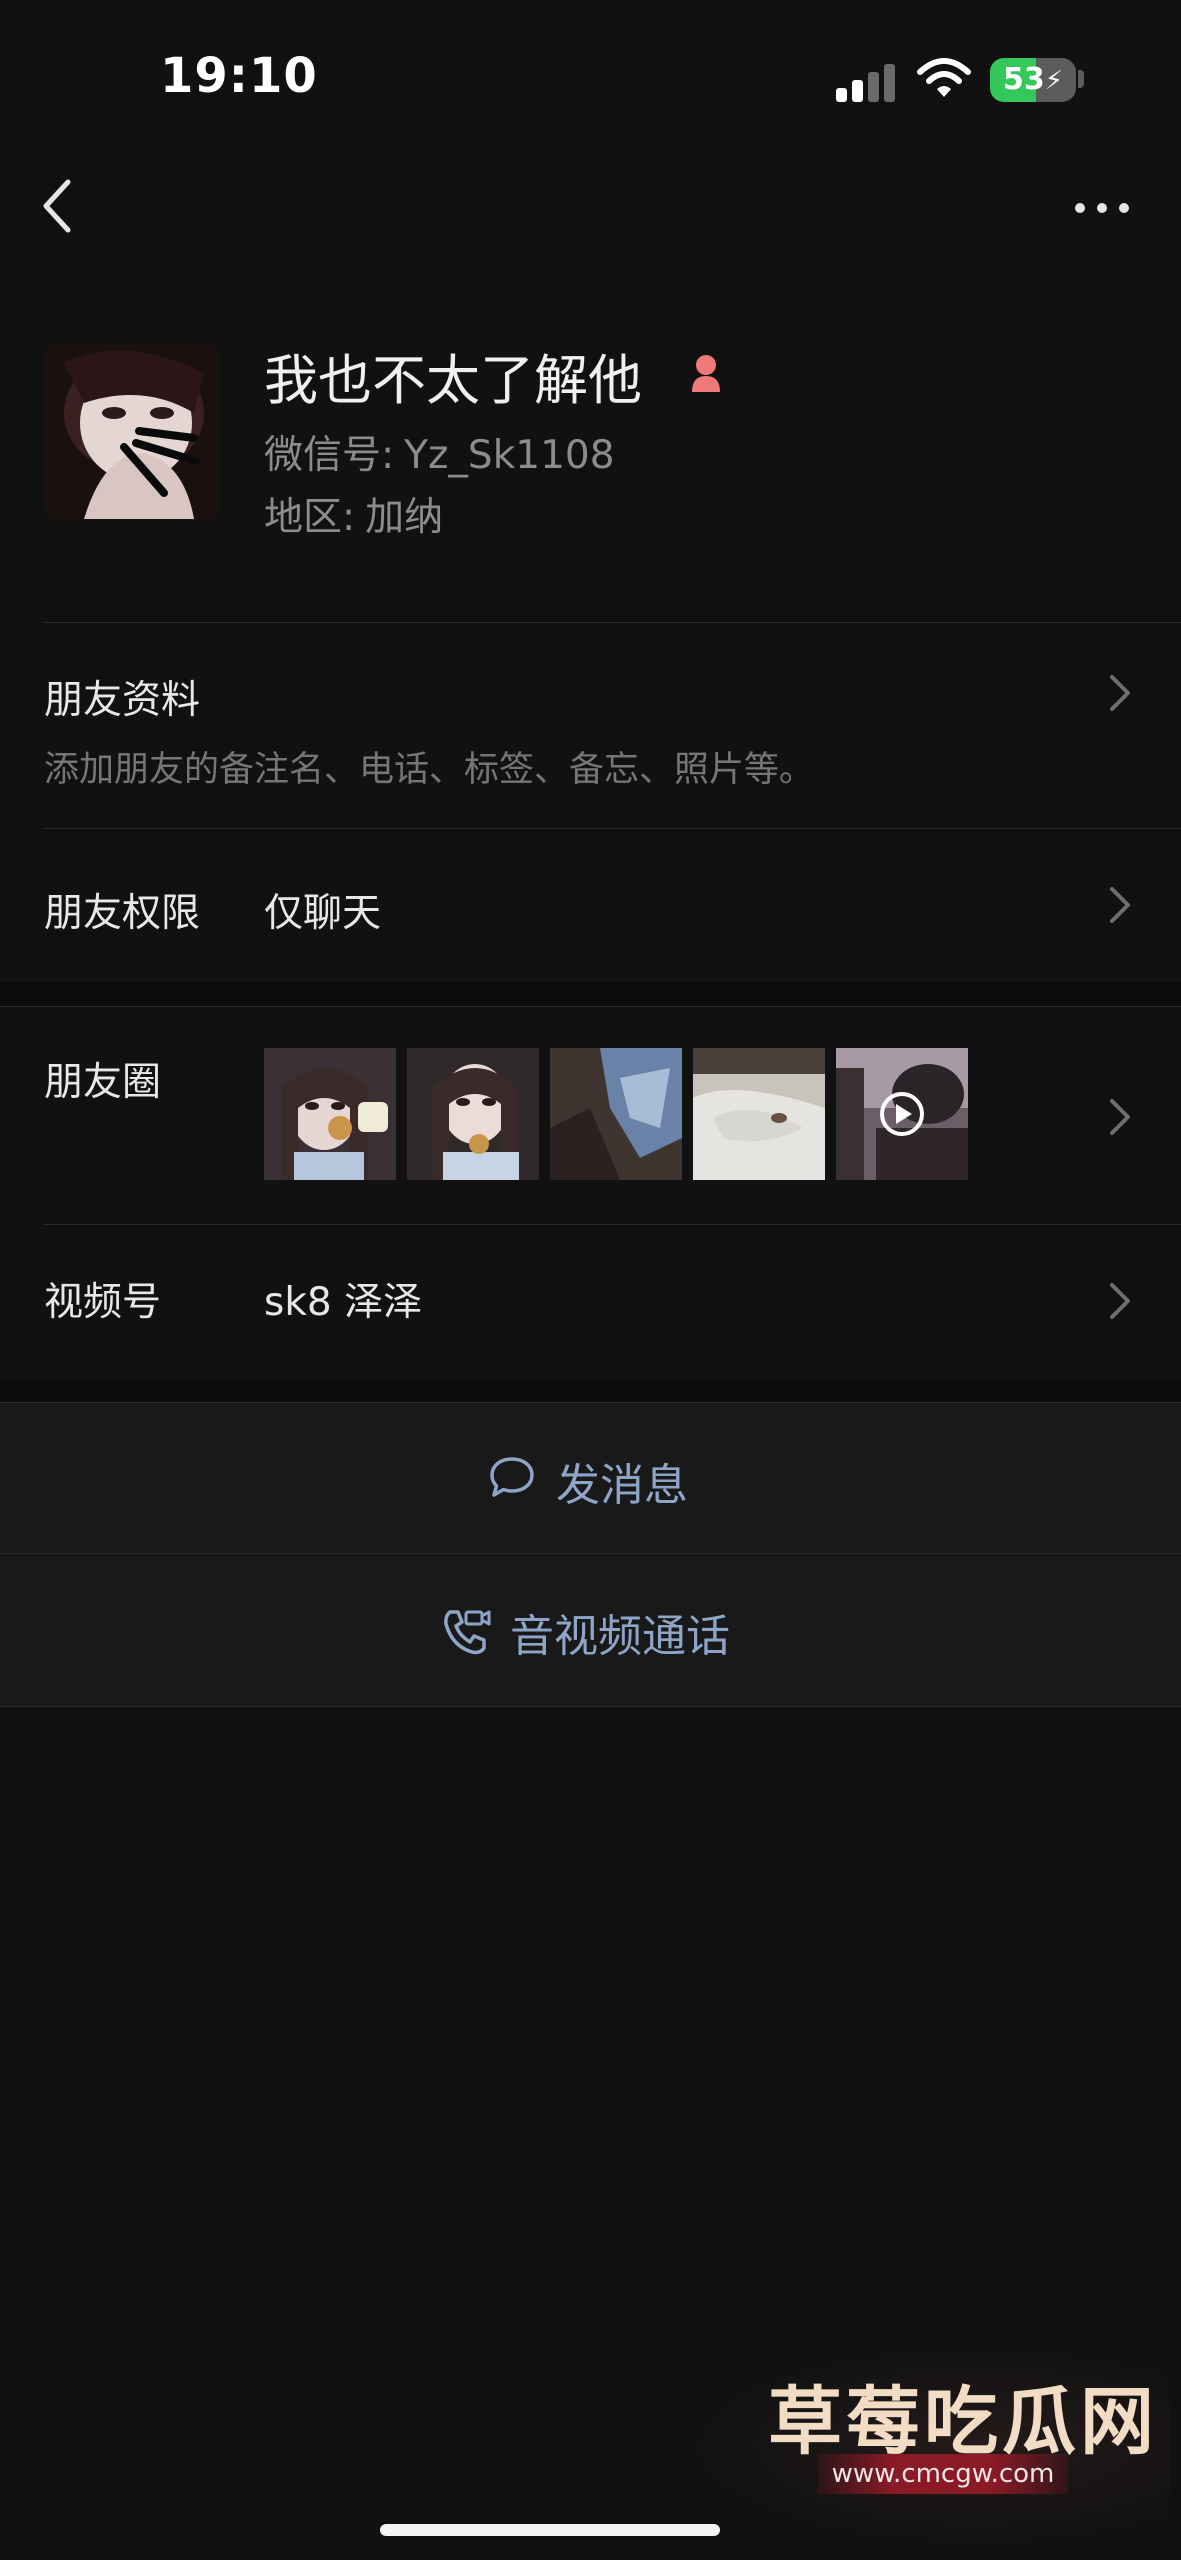  I want to click on nickname: 我也不太了解他, so click(453, 380).